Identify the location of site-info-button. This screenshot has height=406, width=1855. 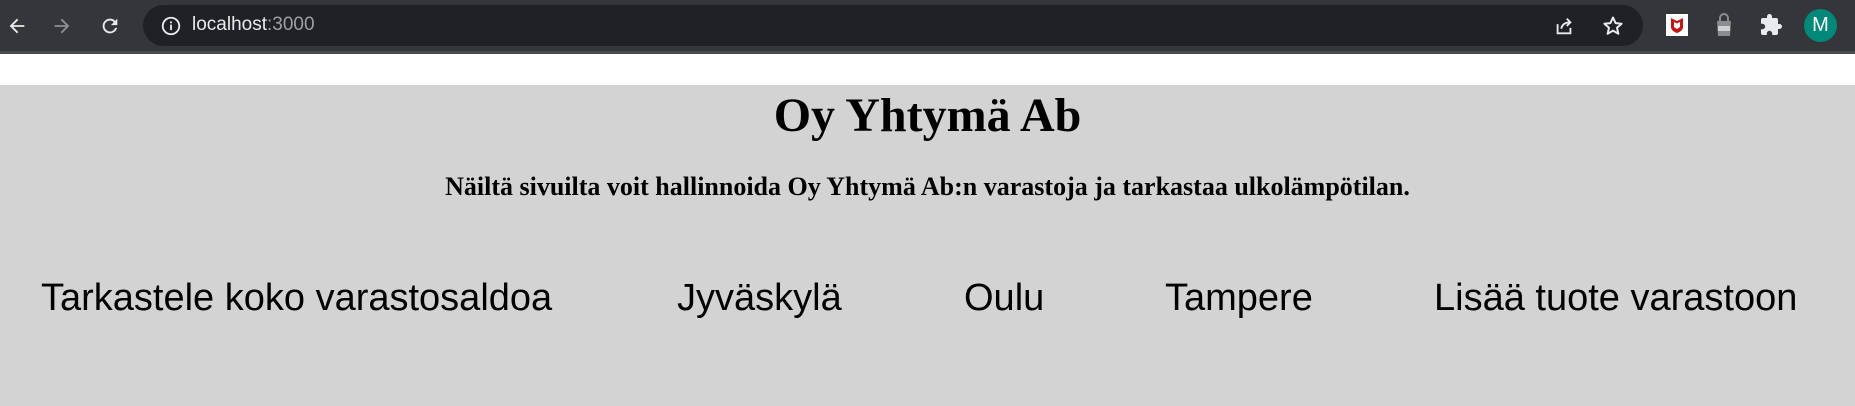
(171, 26).